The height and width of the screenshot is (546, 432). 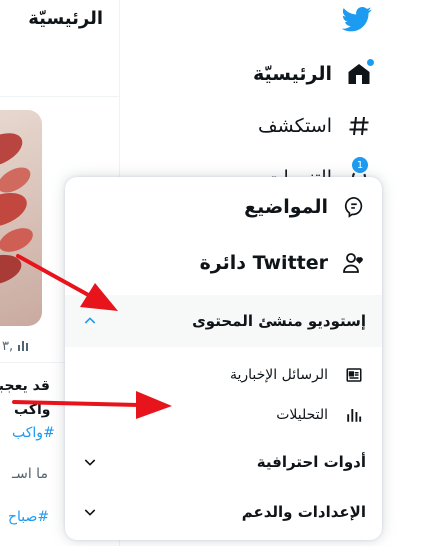 What do you see at coordinates (30, 474) in the screenshot?
I see `timeline-text-line: ما اسـ` at bounding box center [30, 474].